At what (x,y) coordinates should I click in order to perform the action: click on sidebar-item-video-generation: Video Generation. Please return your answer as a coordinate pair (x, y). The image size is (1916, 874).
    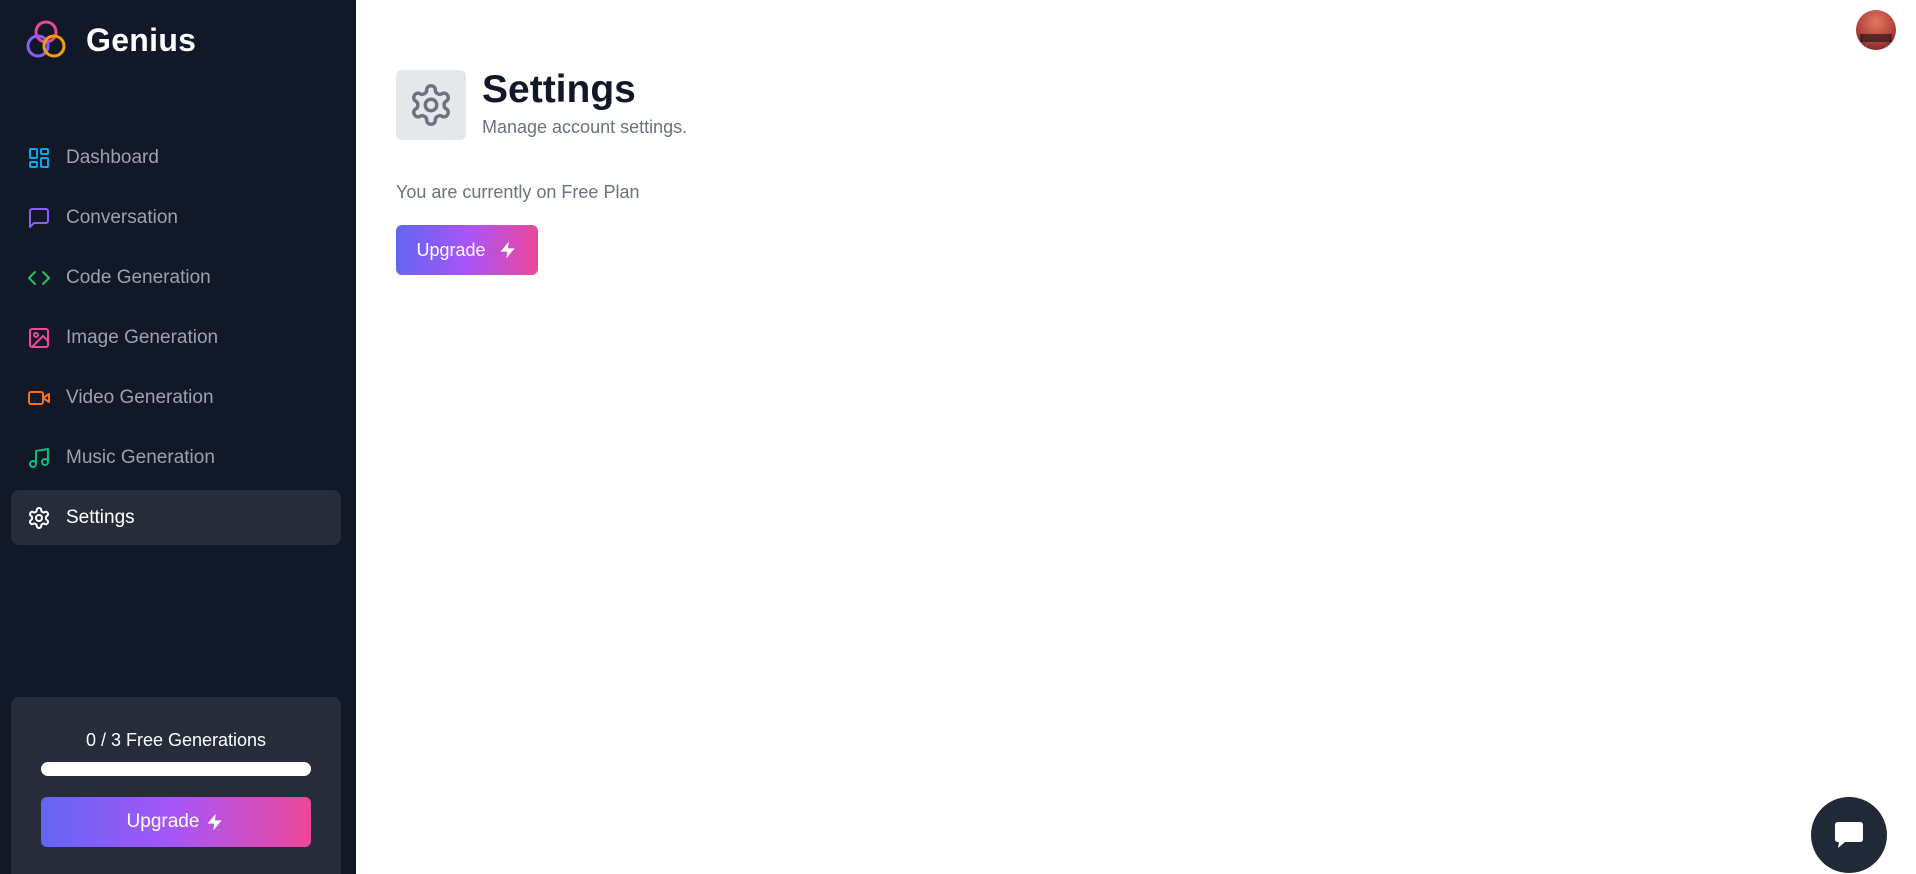
    Looking at the image, I should click on (176, 397).